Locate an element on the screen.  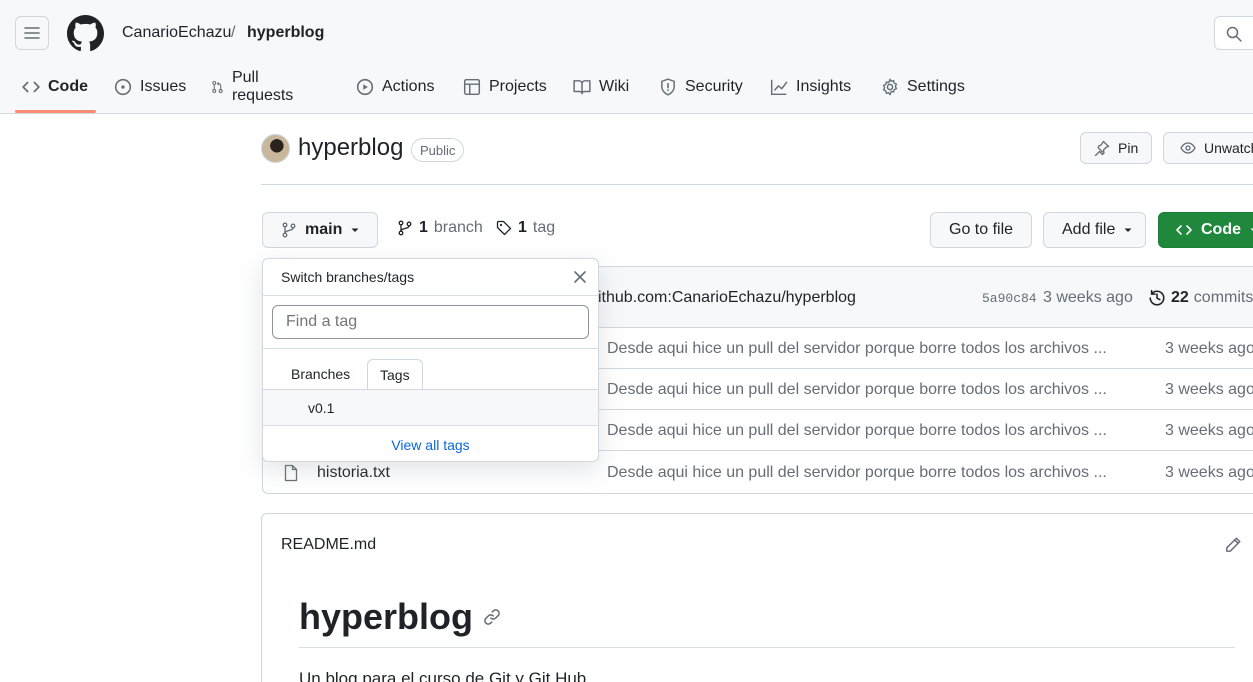
repo-head-divider is located at coordinates (757, 184).